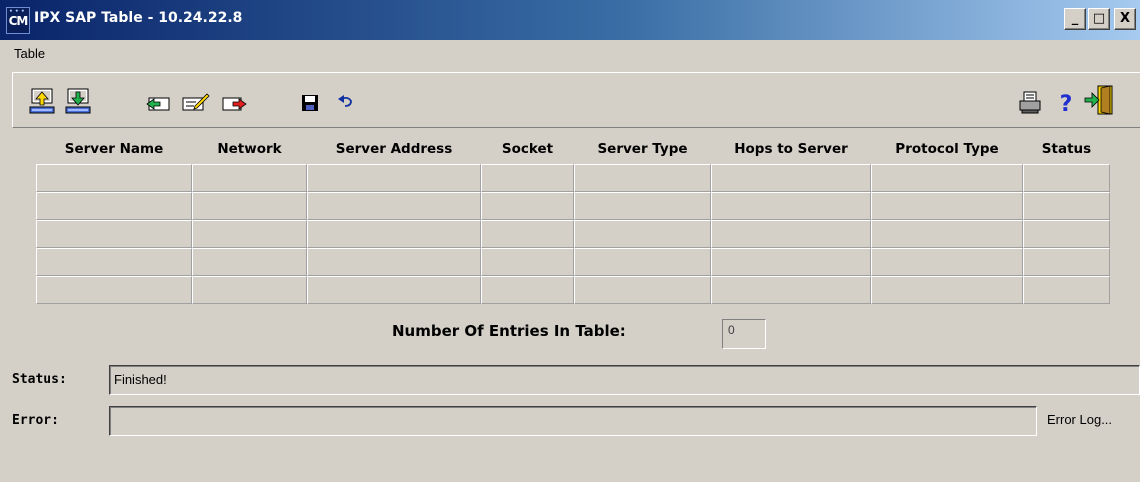  Describe the element at coordinates (576, 100) in the screenshot. I see `toolbar: ?` at that location.